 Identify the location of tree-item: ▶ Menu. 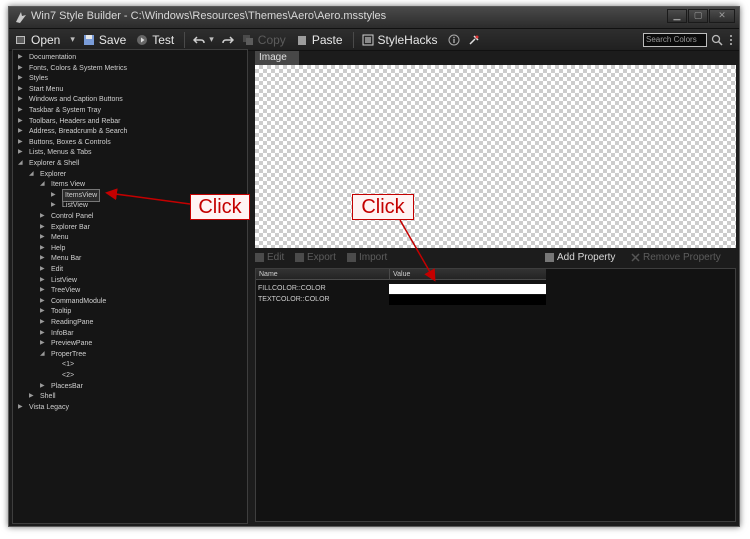
(54, 237).